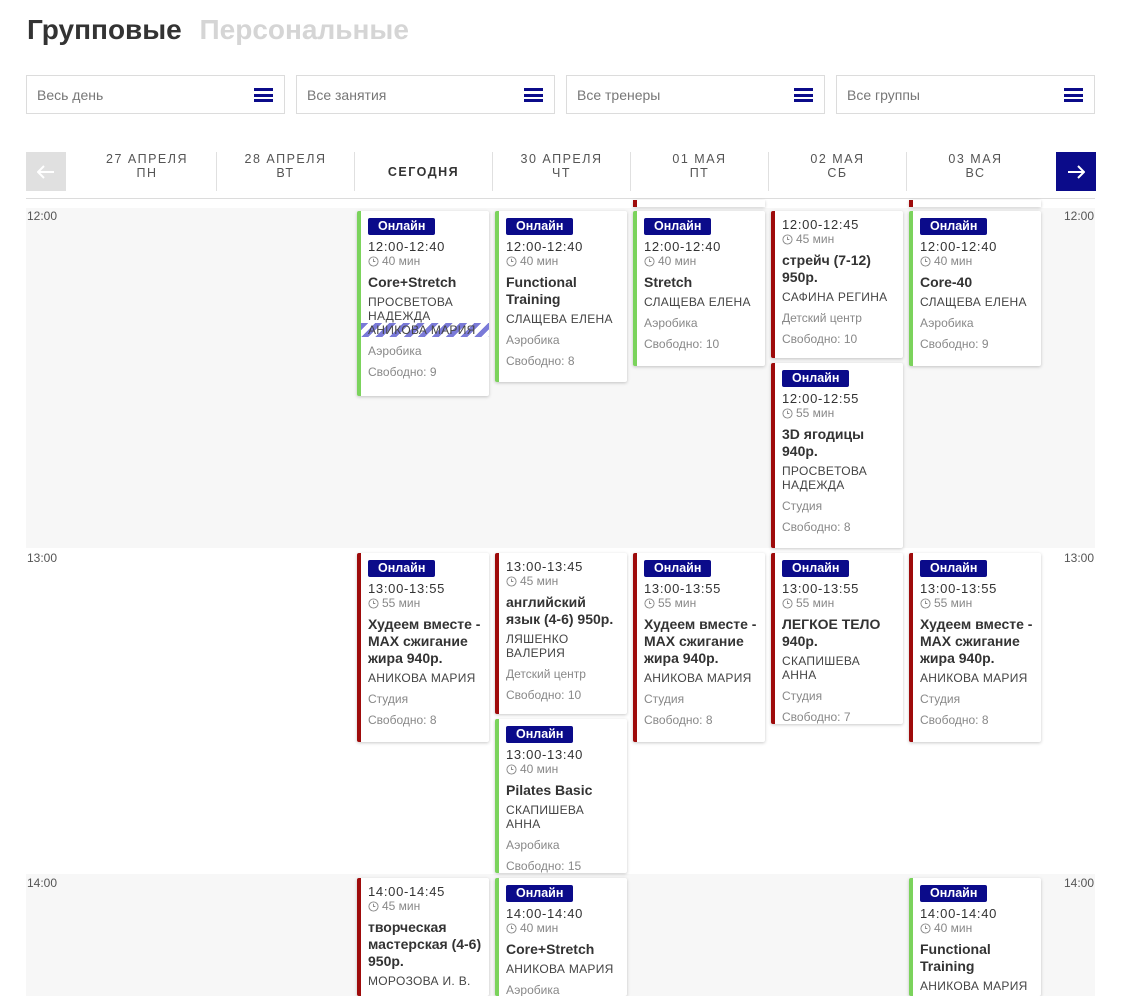 Image resolution: width=1121 pixels, height=996 pixels. Describe the element at coordinates (1076, 171) in the screenshot. I see `next-week-button` at that location.